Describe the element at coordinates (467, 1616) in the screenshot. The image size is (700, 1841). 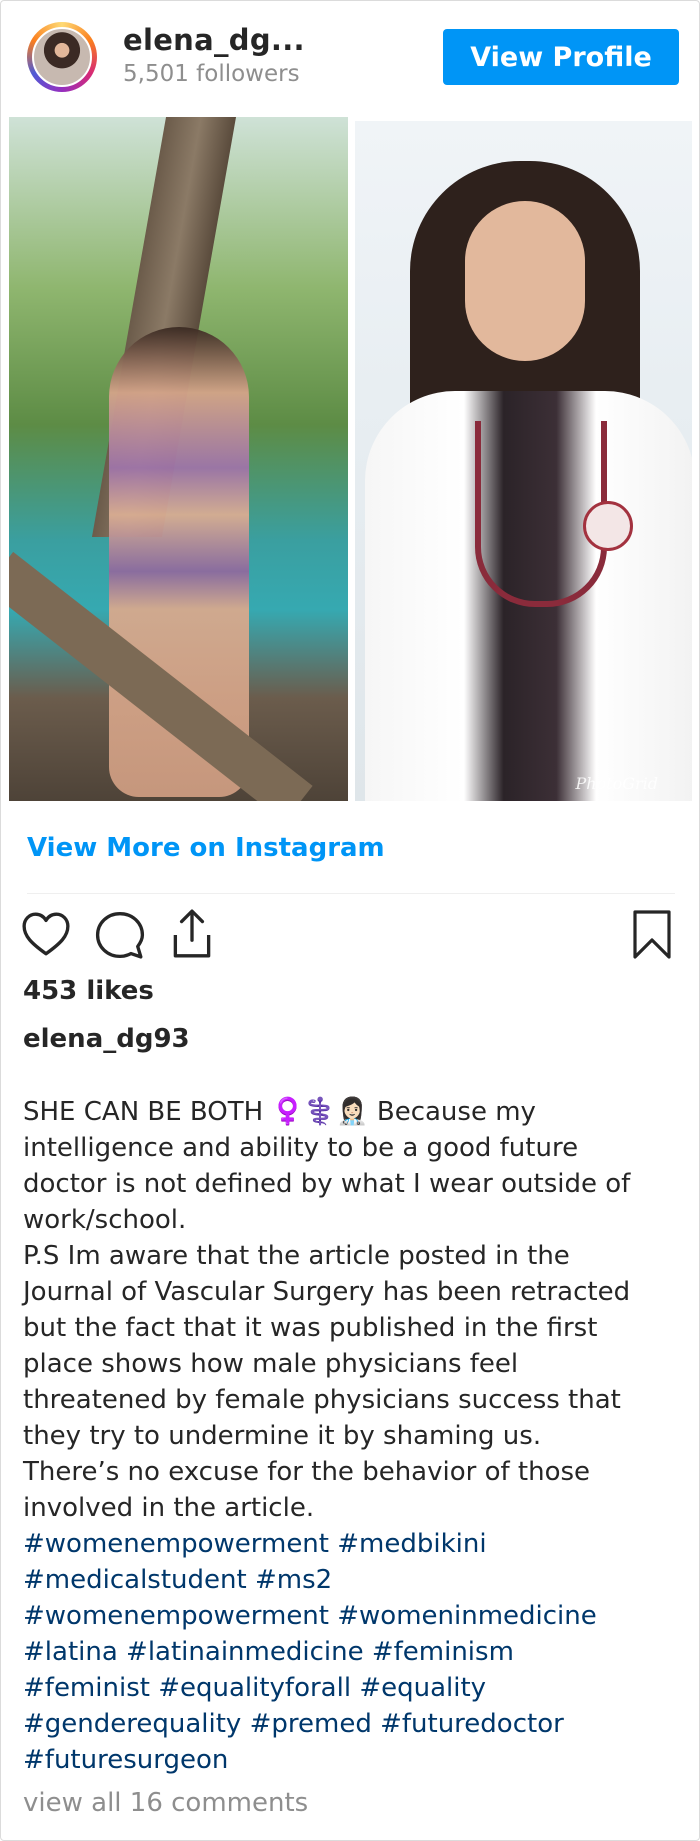
I see `hashtag-link: #womeninmedicine` at that location.